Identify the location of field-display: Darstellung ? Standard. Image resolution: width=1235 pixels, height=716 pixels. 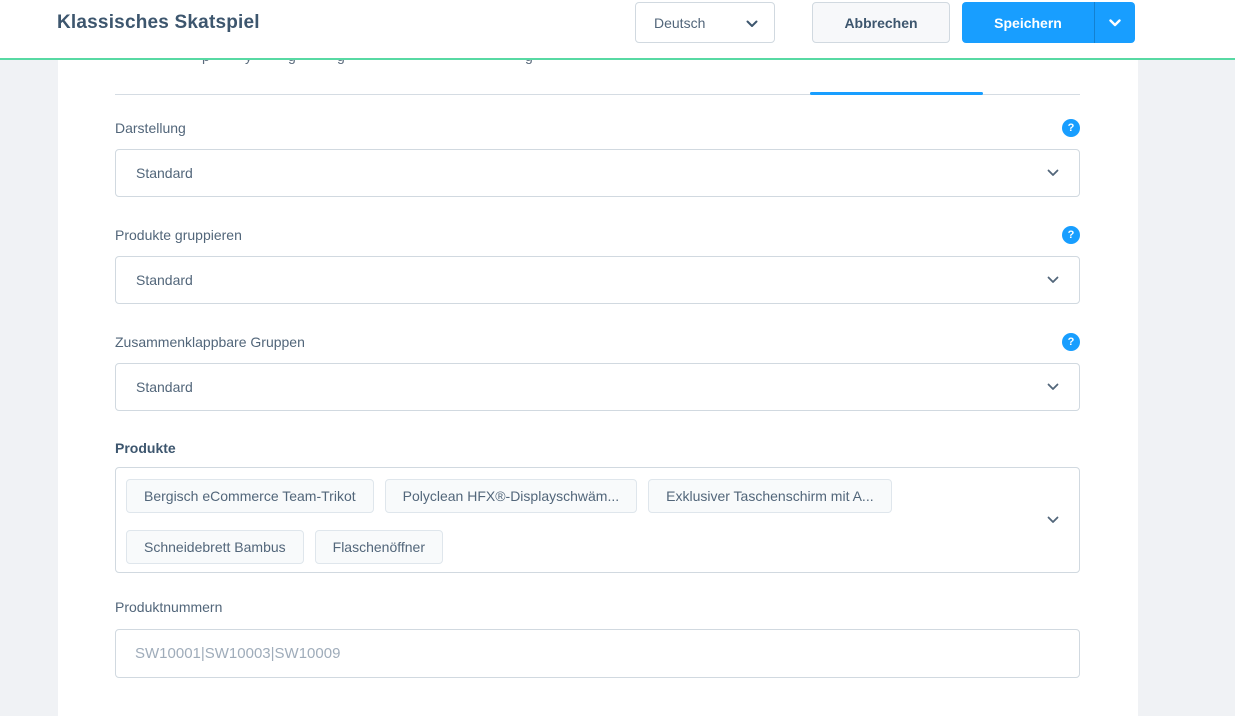
(597, 158).